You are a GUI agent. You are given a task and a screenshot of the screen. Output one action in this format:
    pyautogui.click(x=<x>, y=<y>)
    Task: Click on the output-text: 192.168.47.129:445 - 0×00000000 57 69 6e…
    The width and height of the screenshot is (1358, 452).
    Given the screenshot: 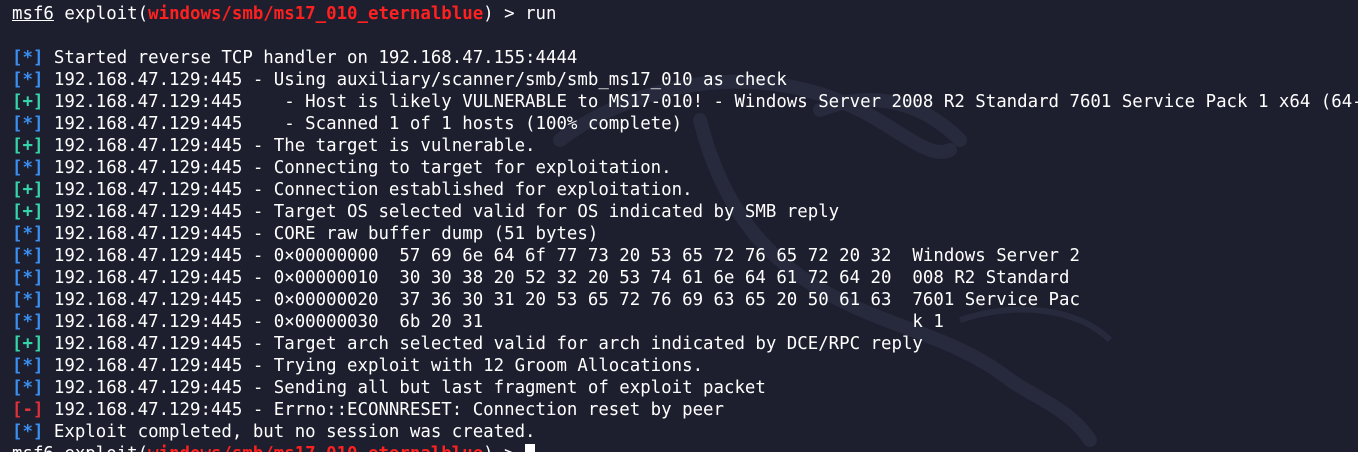 What is the action you would take?
    pyautogui.click(x=561, y=256)
    